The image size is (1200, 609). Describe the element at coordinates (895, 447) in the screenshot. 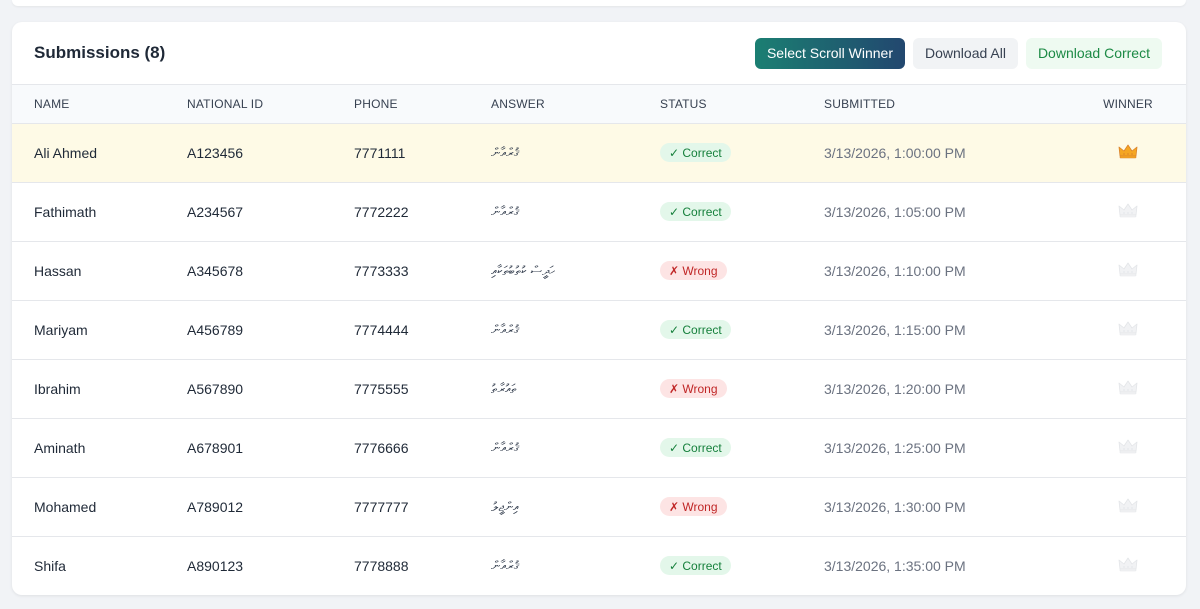

I see `cell-submitted: 3/13/2026, 1:25:00 PM` at that location.